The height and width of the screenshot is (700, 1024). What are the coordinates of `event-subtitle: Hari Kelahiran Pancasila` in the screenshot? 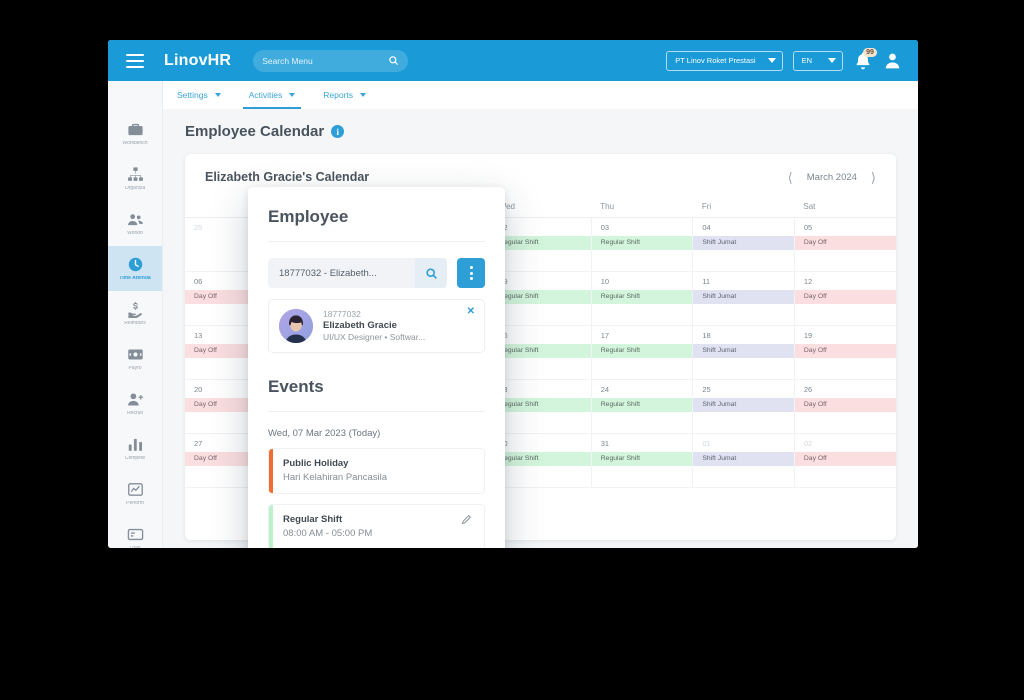 It's located at (335, 477).